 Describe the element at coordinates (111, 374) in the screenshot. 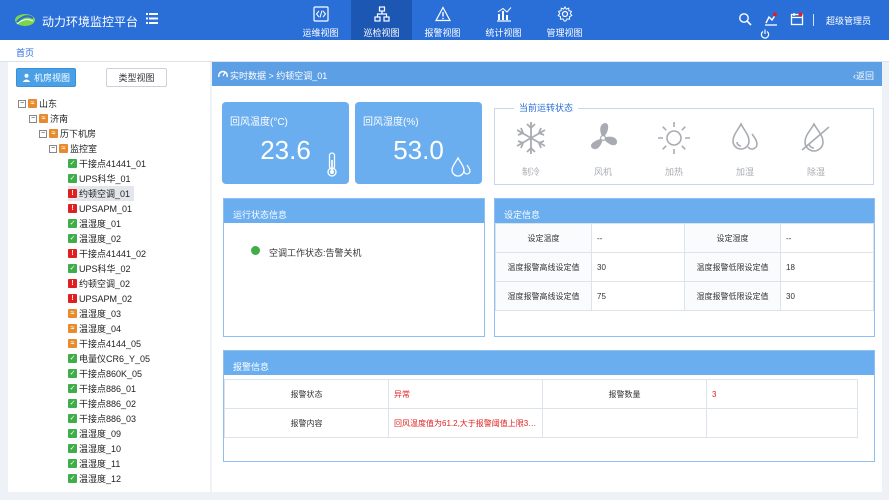

I see `tree-device-label: 干接点860K_05` at that location.